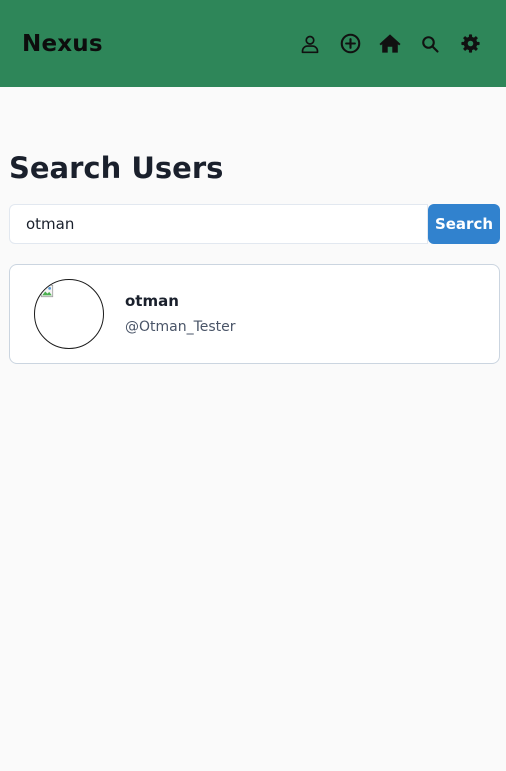  What do you see at coordinates (69, 314) in the screenshot?
I see `avatar` at bounding box center [69, 314].